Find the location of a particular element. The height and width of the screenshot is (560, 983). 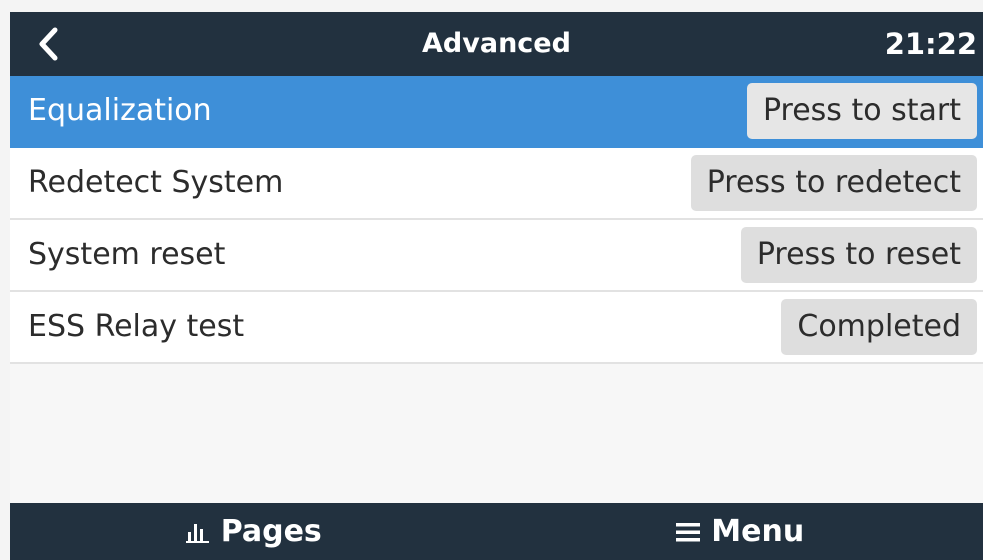

row-label: ESS Relay test is located at coordinates (136, 326).